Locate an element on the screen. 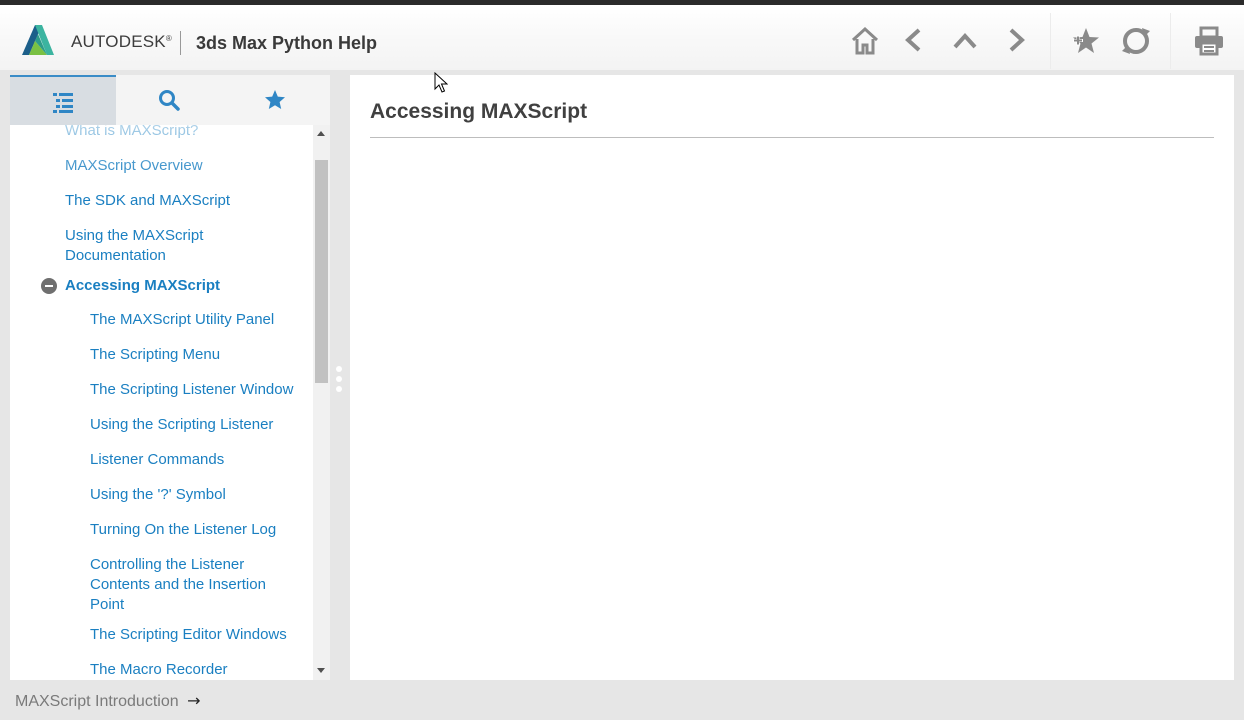 The height and width of the screenshot is (720, 1244). toc-item: Using the MAXScript Documentation is located at coordinates (150, 246).